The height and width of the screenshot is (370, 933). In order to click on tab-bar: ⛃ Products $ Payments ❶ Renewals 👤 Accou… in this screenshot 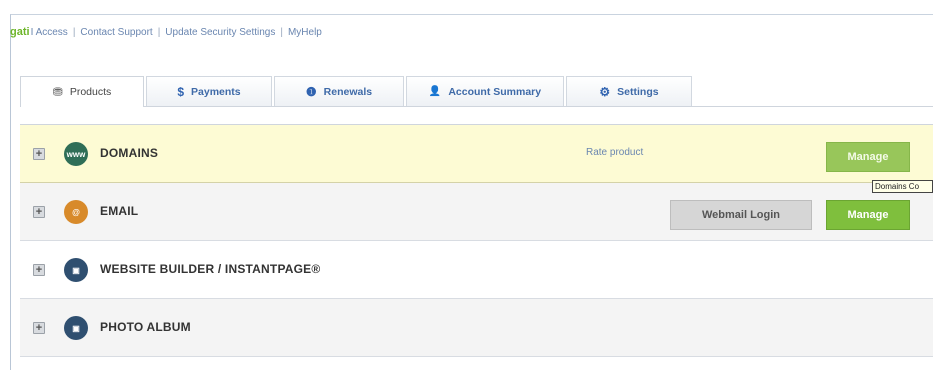, I will do `click(476, 91)`.